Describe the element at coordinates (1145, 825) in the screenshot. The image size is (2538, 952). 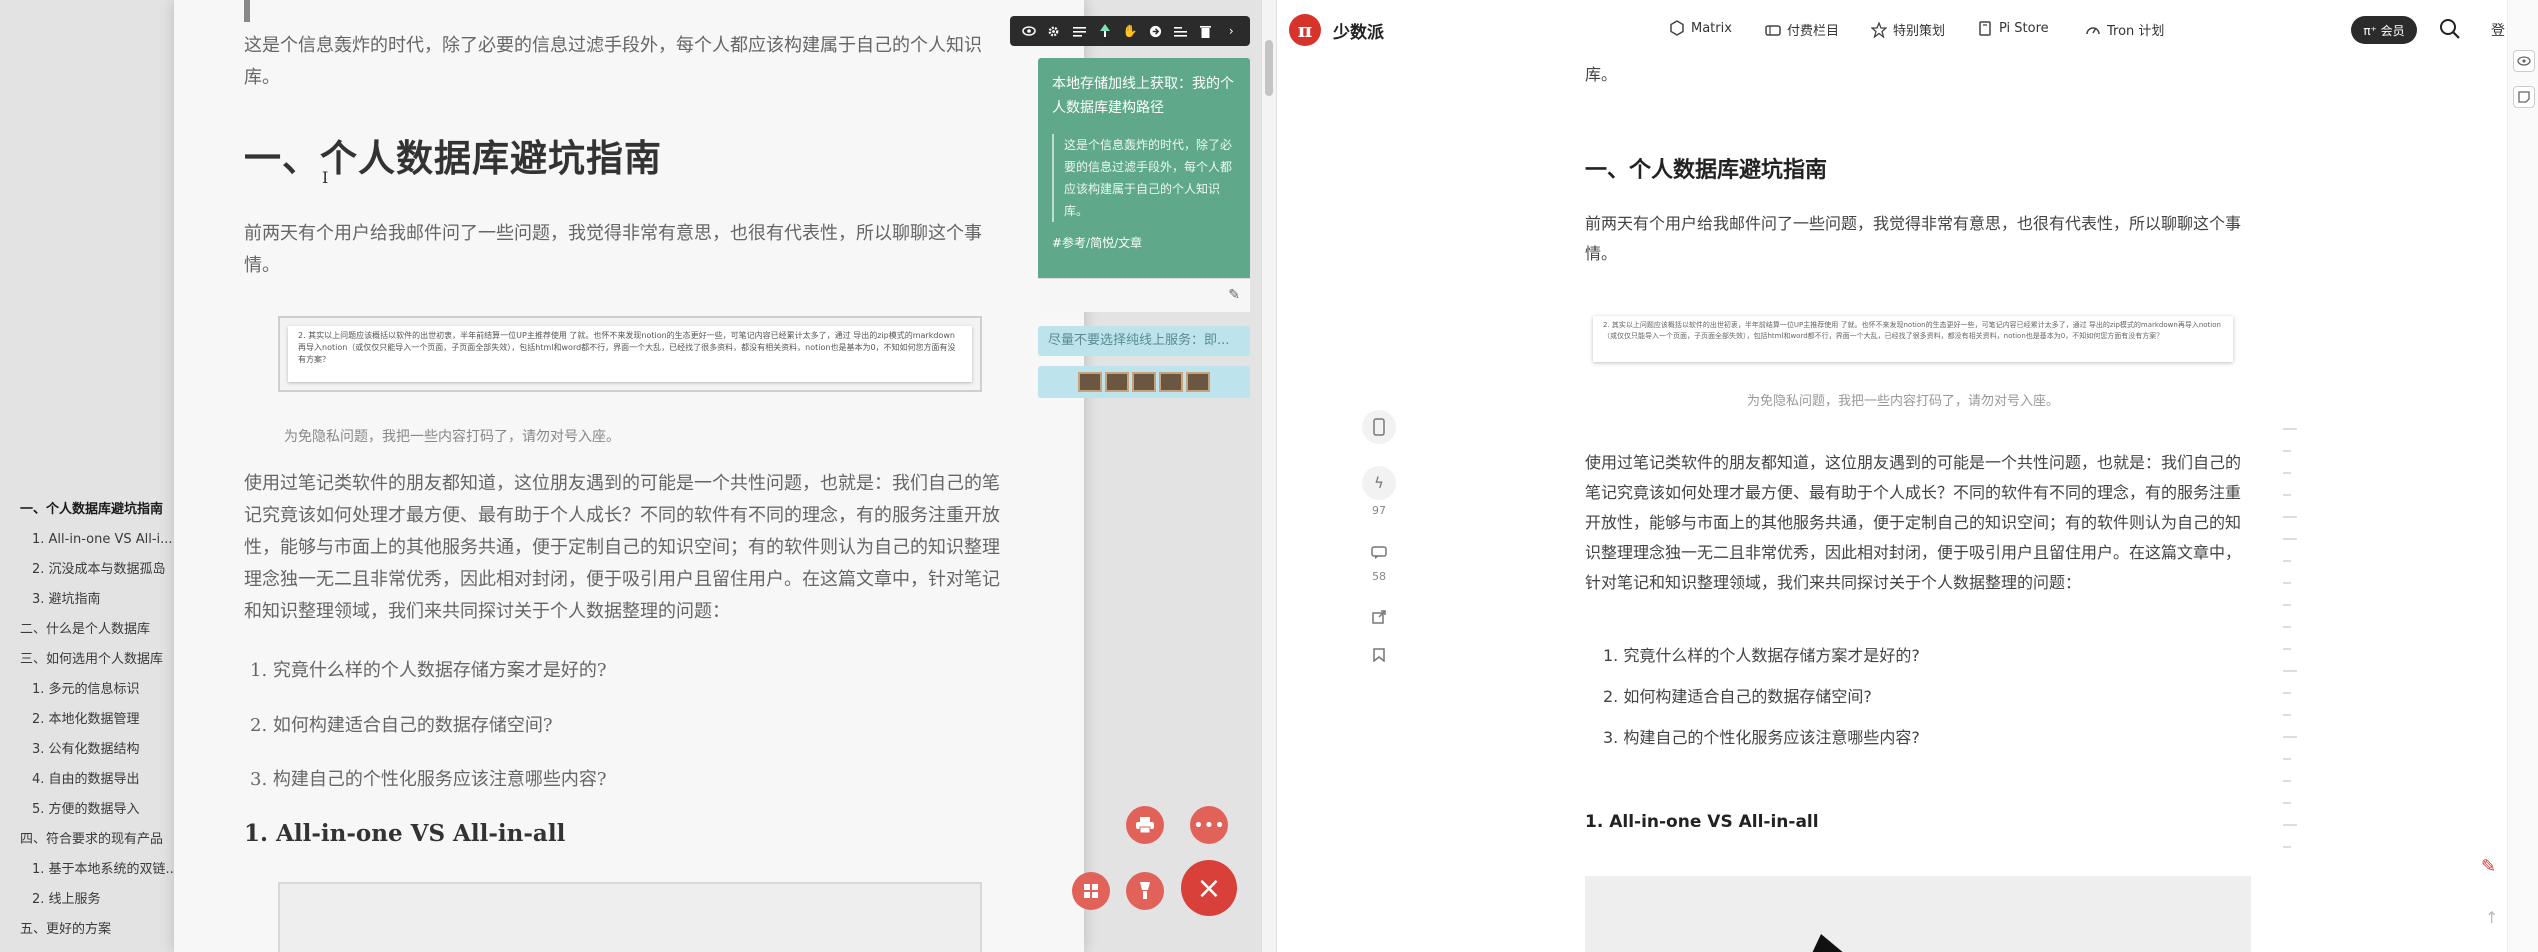
I see `print-button` at that location.